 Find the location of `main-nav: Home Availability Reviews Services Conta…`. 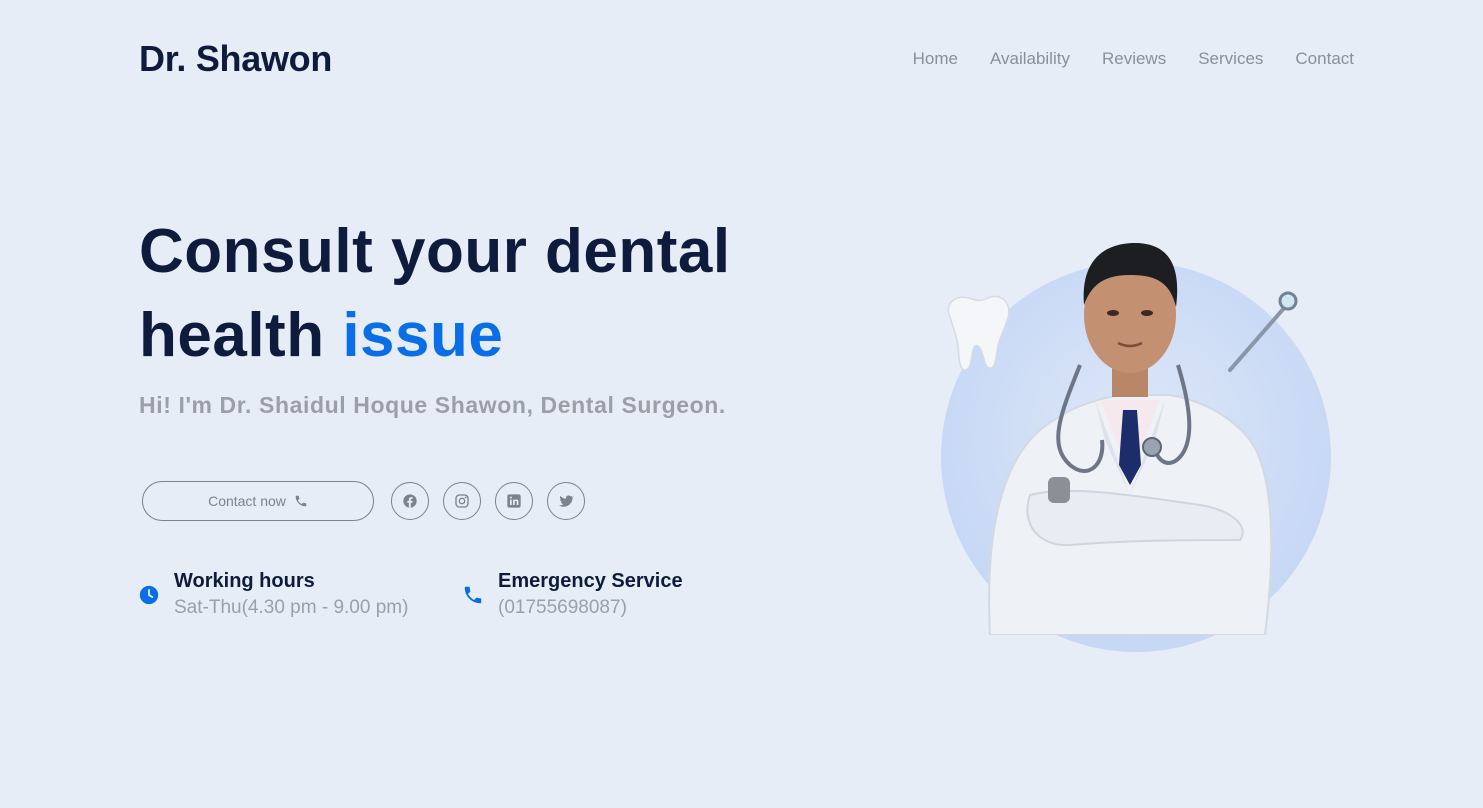

main-nav: Home Availability Reviews Services Conta… is located at coordinates (1133, 59).